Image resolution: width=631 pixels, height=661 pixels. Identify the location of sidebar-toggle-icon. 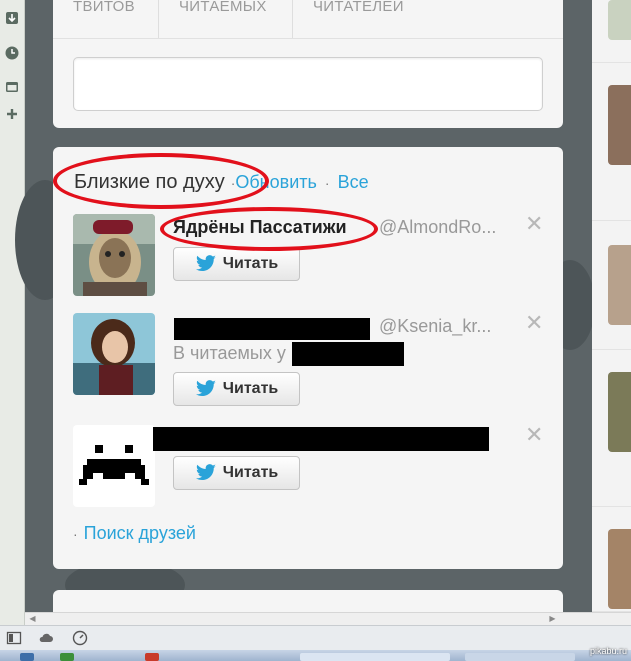
(14, 638).